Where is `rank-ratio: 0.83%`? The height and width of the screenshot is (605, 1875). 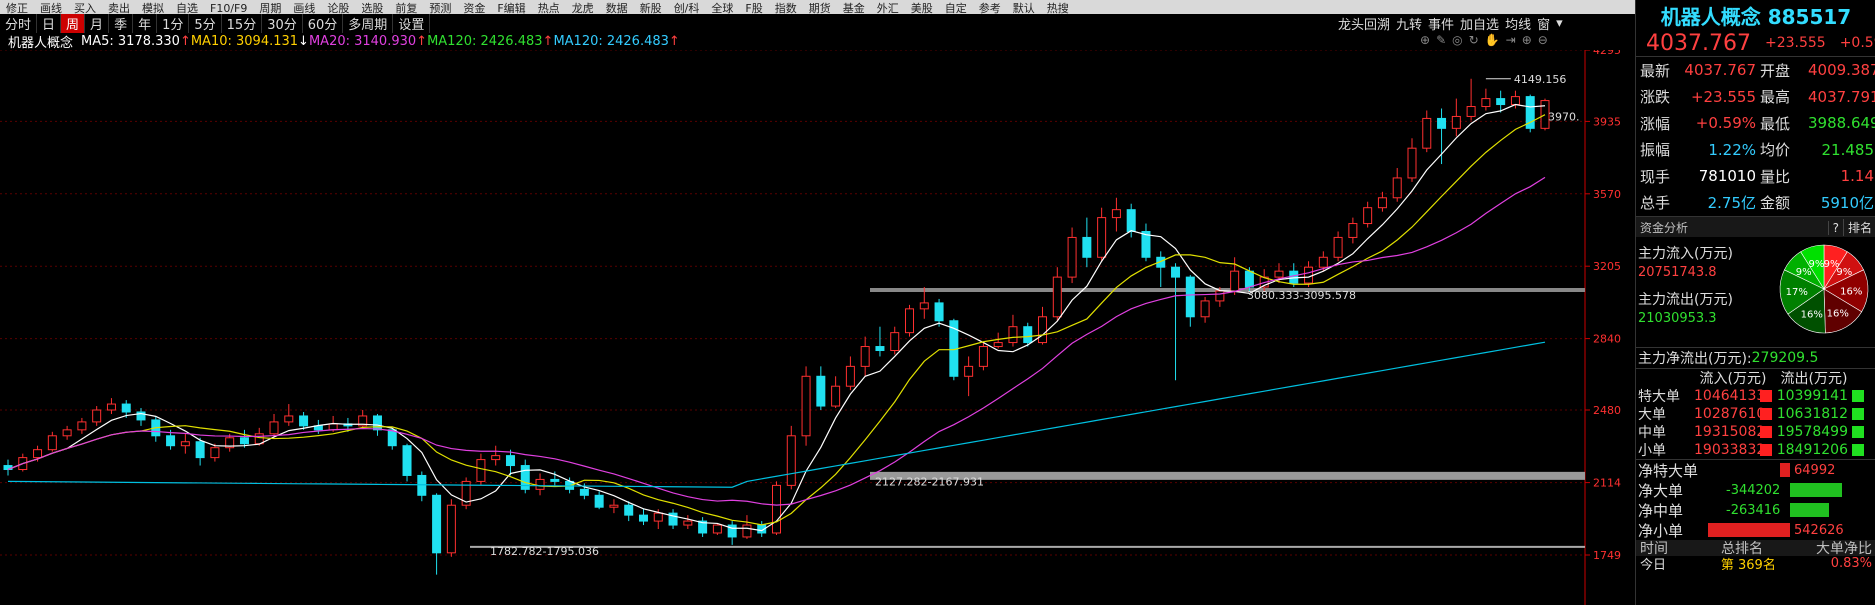 rank-ratio: 0.83% is located at coordinates (1851, 563).